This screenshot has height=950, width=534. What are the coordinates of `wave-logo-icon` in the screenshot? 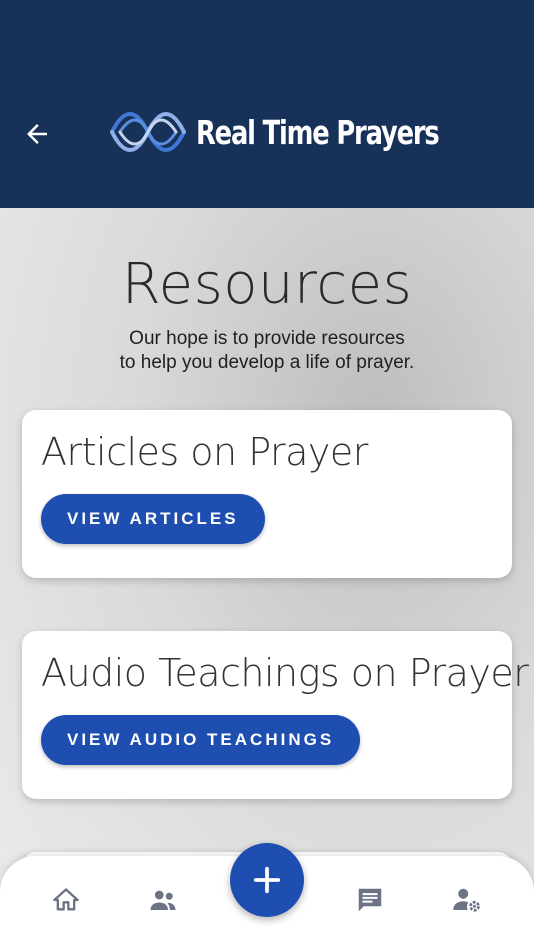 It's located at (148, 132).